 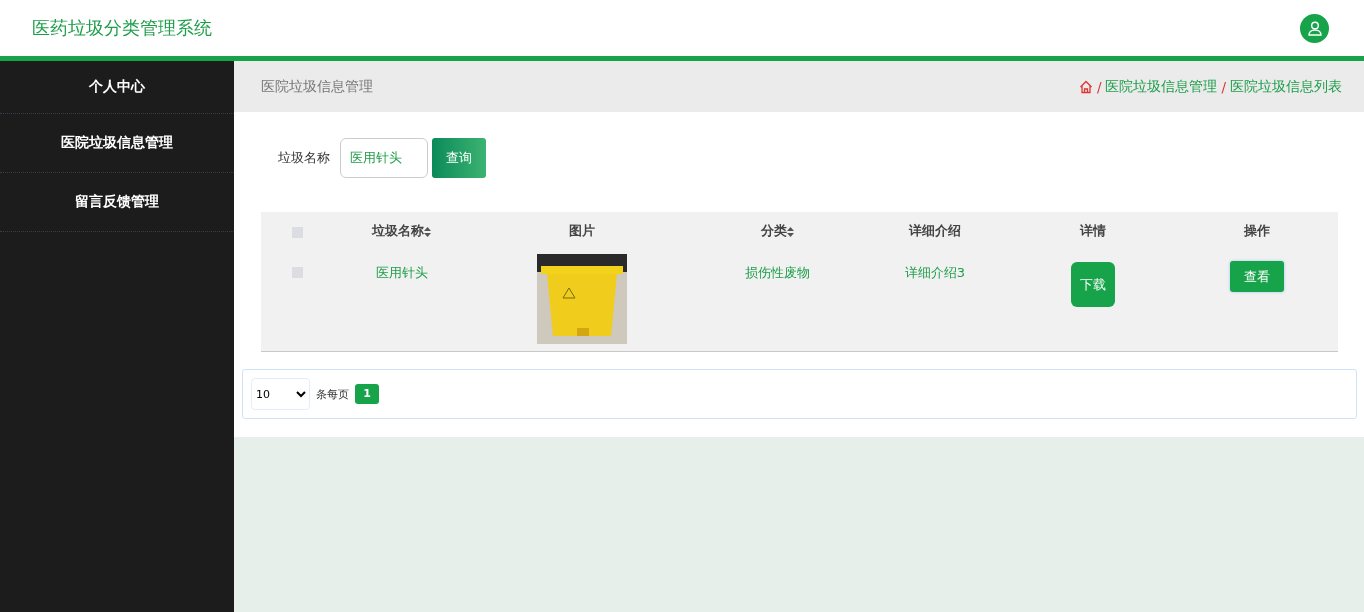 What do you see at coordinates (1085, 86) in the screenshot?
I see `home-icon` at bounding box center [1085, 86].